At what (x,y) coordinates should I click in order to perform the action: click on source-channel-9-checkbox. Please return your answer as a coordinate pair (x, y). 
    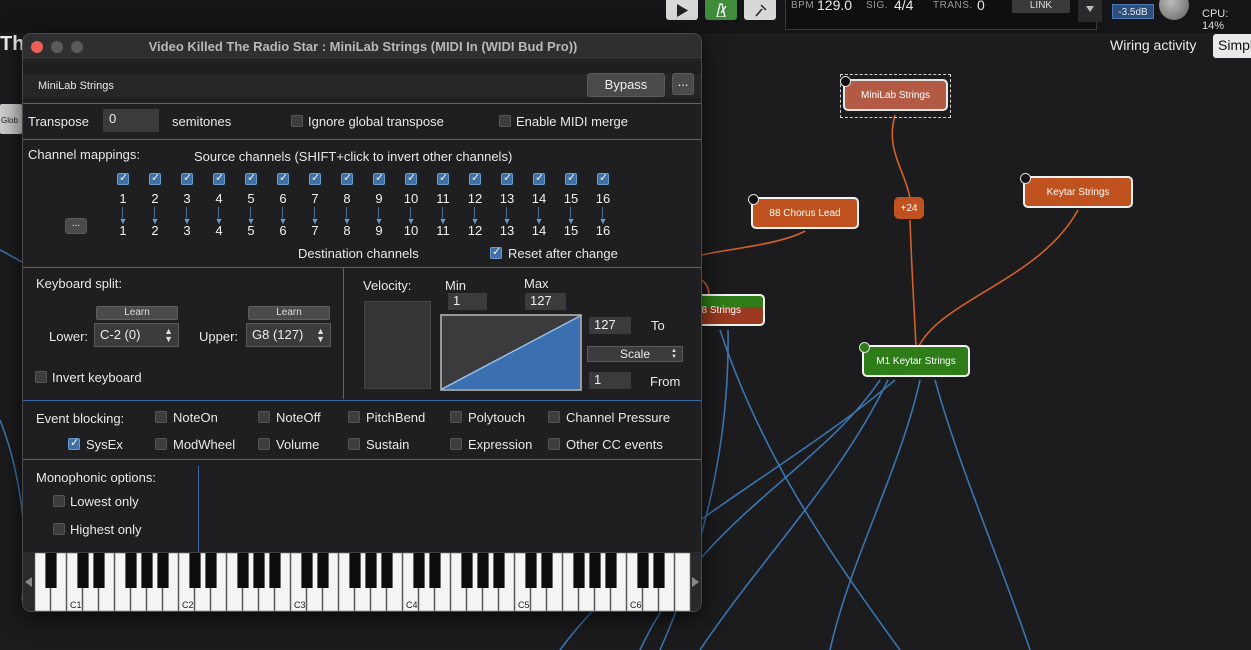
    Looking at the image, I should click on (379, 178).